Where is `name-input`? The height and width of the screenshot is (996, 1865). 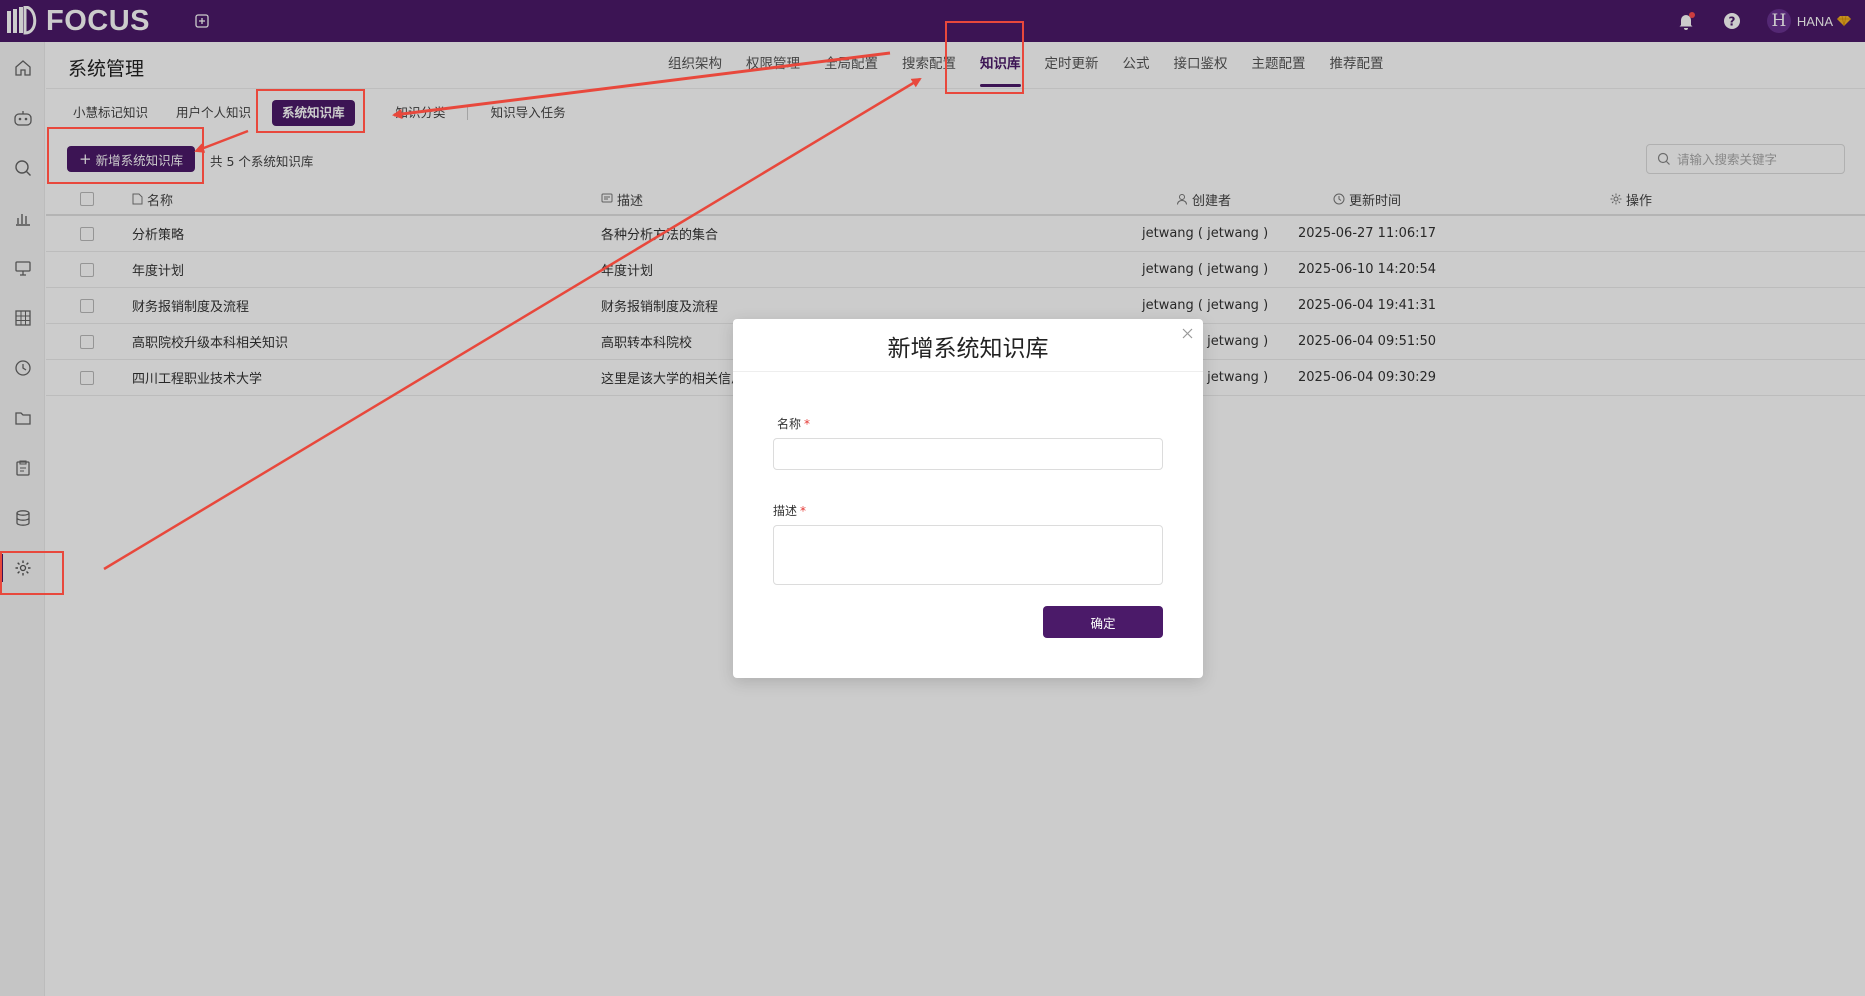
name-input is located at coordinates (968, 454).